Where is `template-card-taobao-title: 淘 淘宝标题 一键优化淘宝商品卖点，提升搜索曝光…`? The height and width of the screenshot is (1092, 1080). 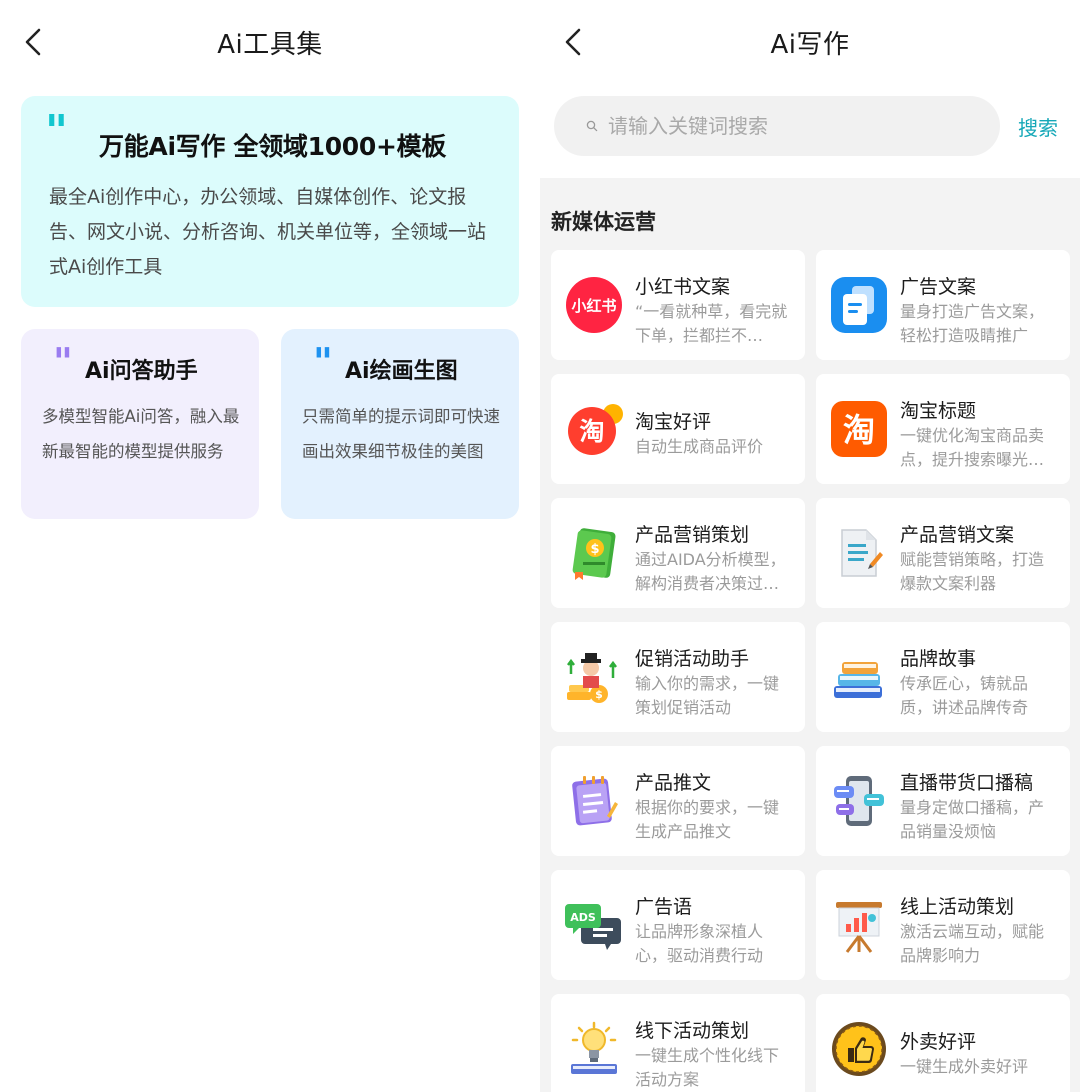
template-card-taobao-title: 淘 淘宝标题 一键优化淘宝商品卖点，提升搜索曝光… is located at coordinates (943, 429).